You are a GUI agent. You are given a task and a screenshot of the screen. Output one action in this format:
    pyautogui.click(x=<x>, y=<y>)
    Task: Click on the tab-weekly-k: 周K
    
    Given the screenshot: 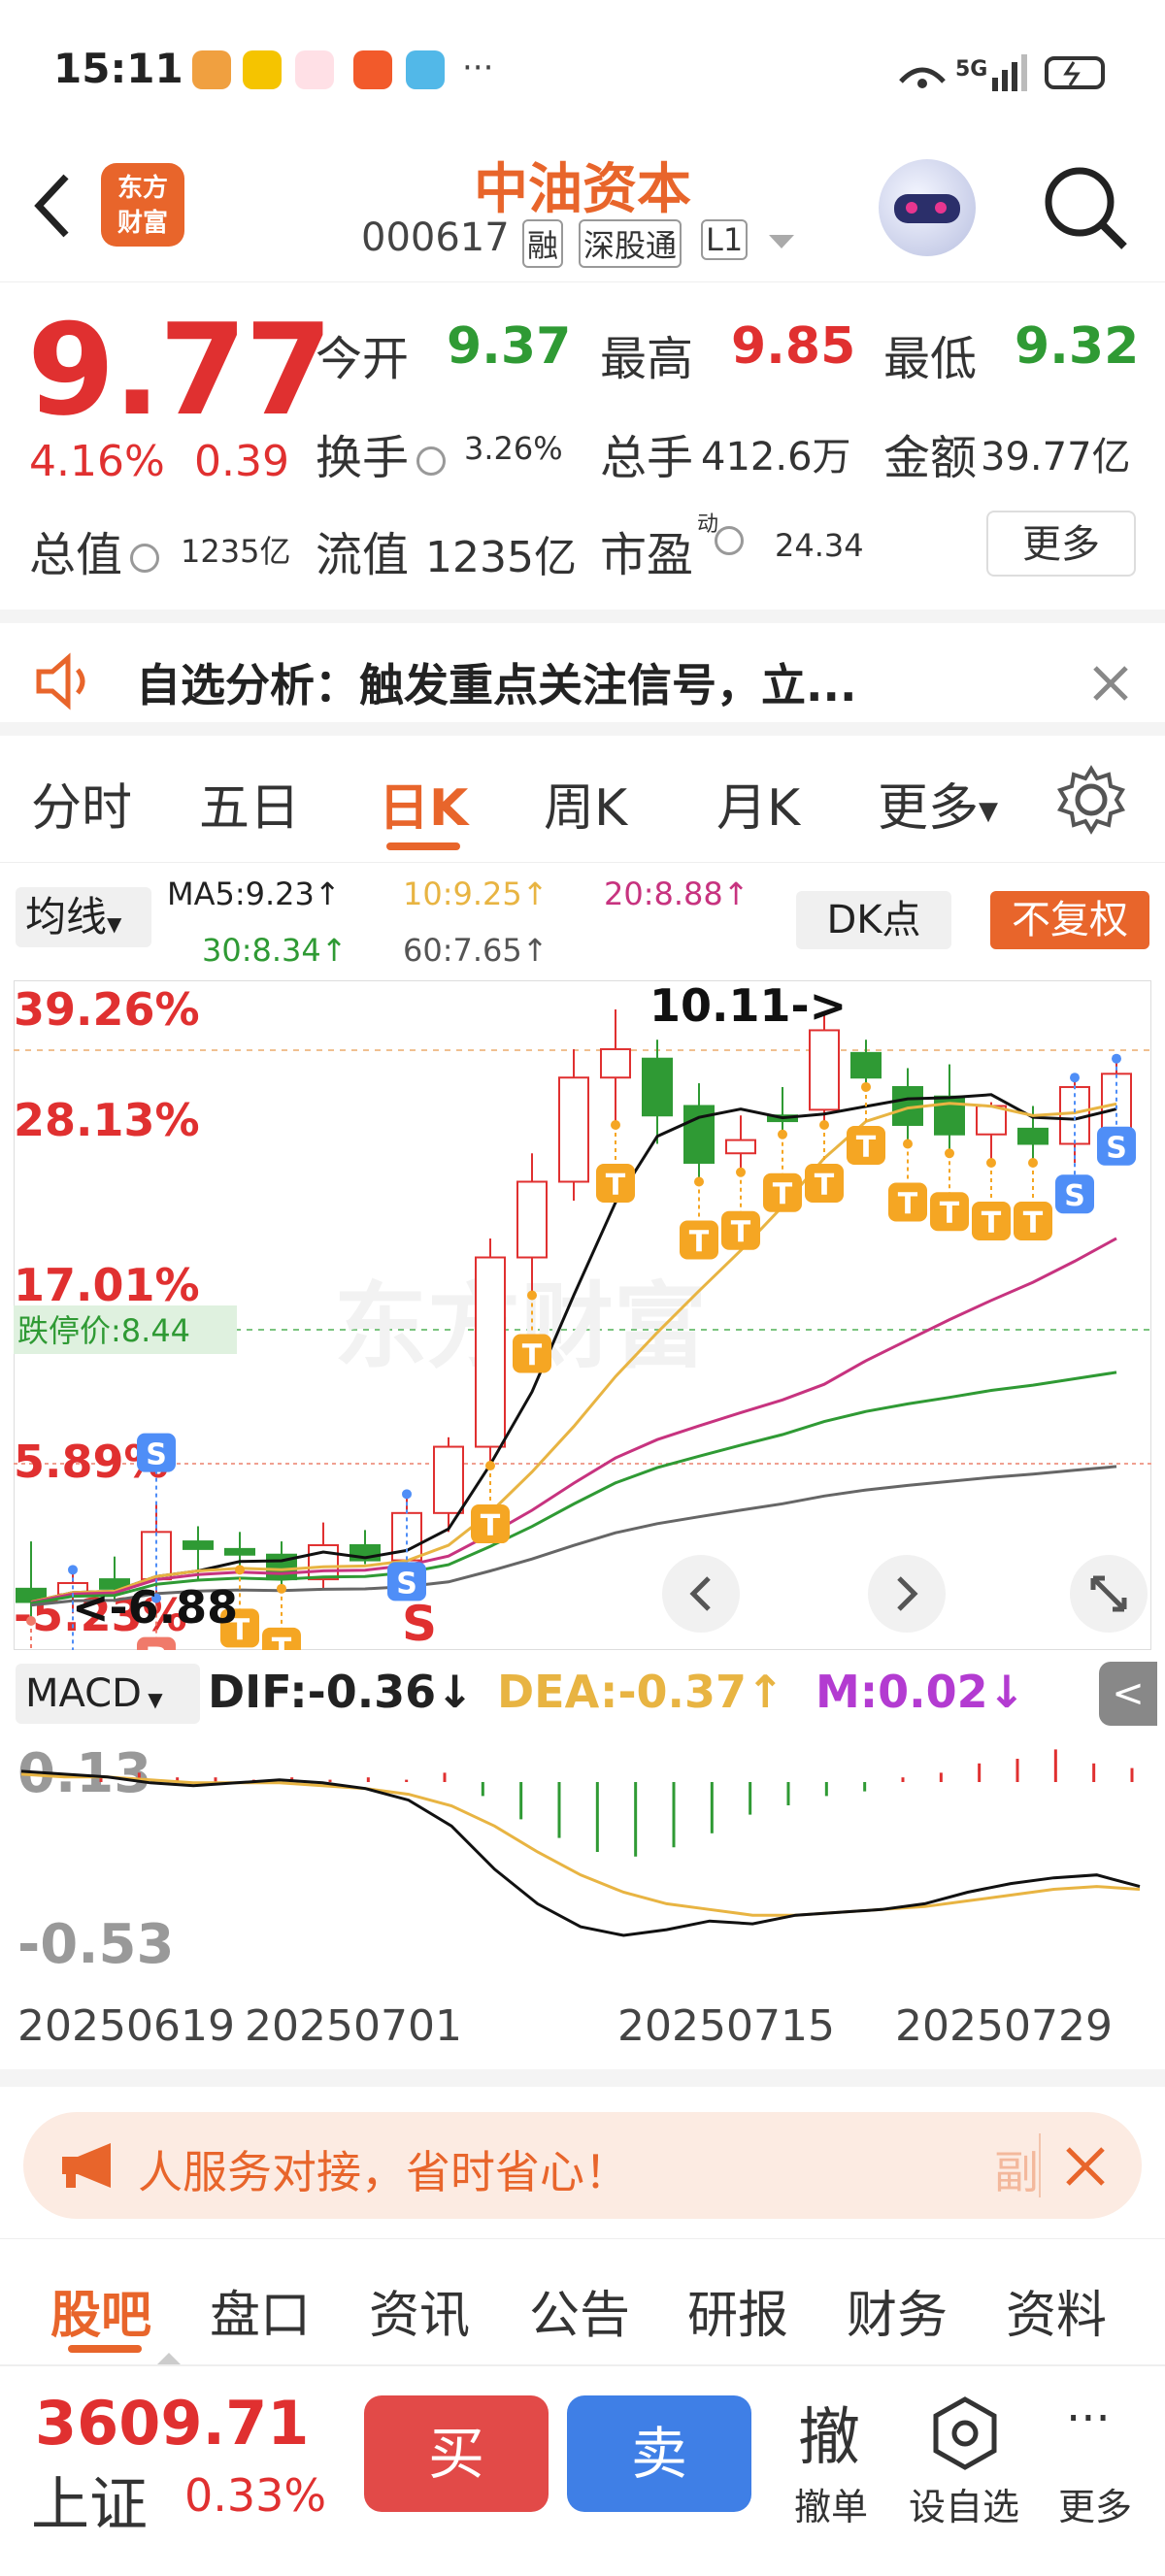 What is the action you would take?
    pyautogui.click(x=585, y=803)
    